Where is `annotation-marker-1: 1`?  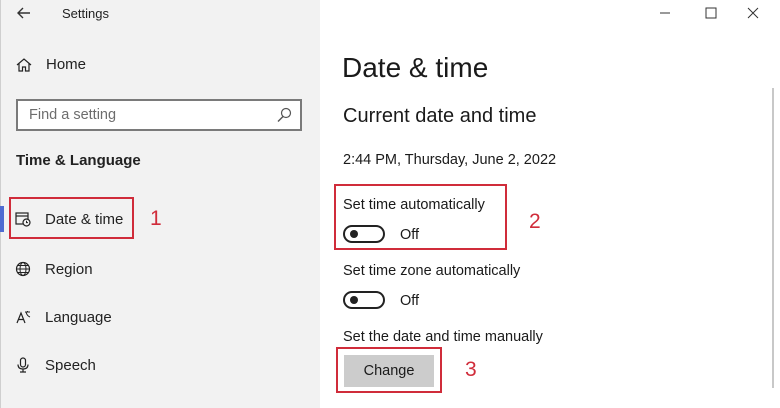 annotation-marker-1: 1 is located at coordinates (156, 218).